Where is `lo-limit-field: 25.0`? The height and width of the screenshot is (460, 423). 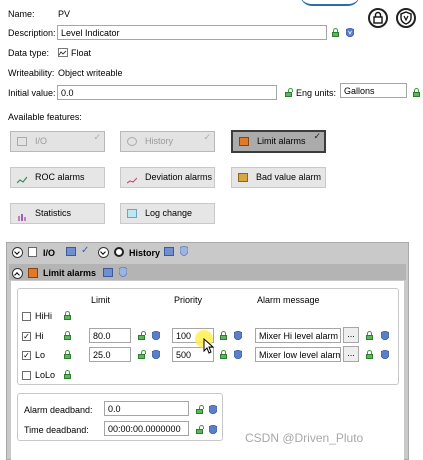
lo-limit-field: 25.0 is located at coordinates (110, 354).